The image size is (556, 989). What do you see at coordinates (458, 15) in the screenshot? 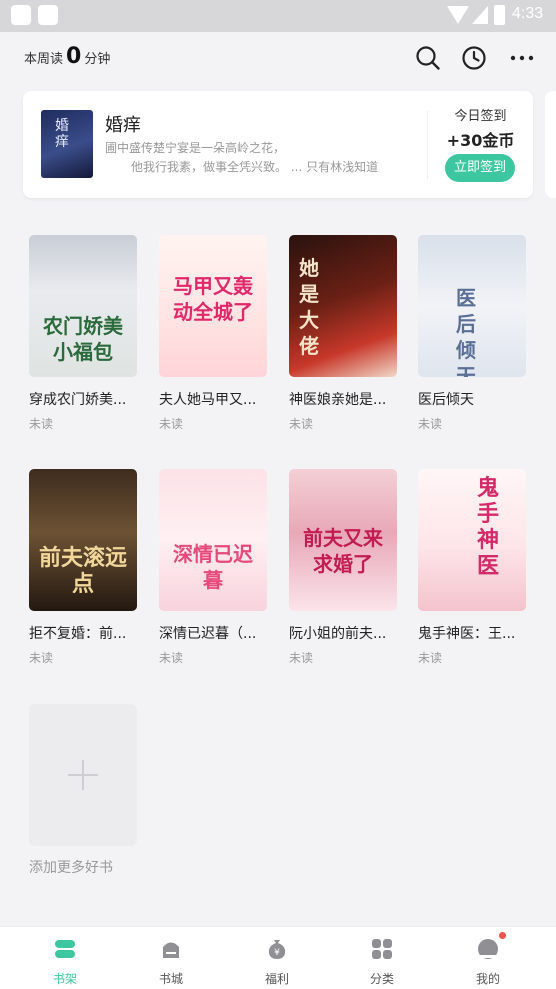
I see `wifi-icon` at bounding box center [458, 15].